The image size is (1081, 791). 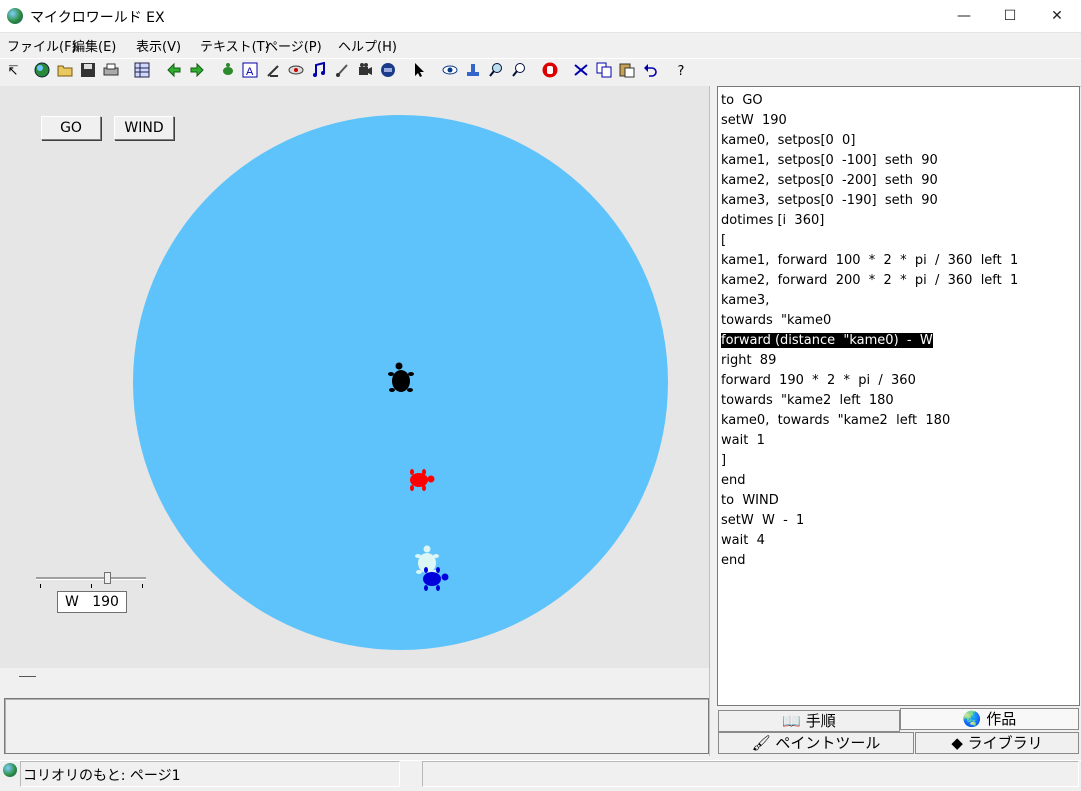 What do you see at coordinates (604, 72) in the screenshot?
I see `copy-icon` at bounding box center [604, 72].